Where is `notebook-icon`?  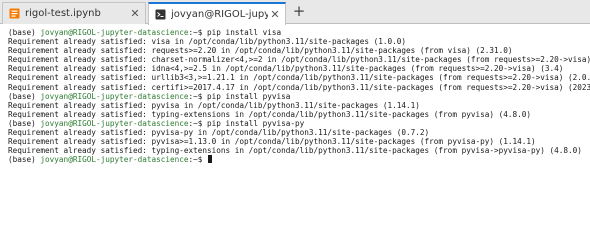 notebook-icon is located at coordinates (14, 13).